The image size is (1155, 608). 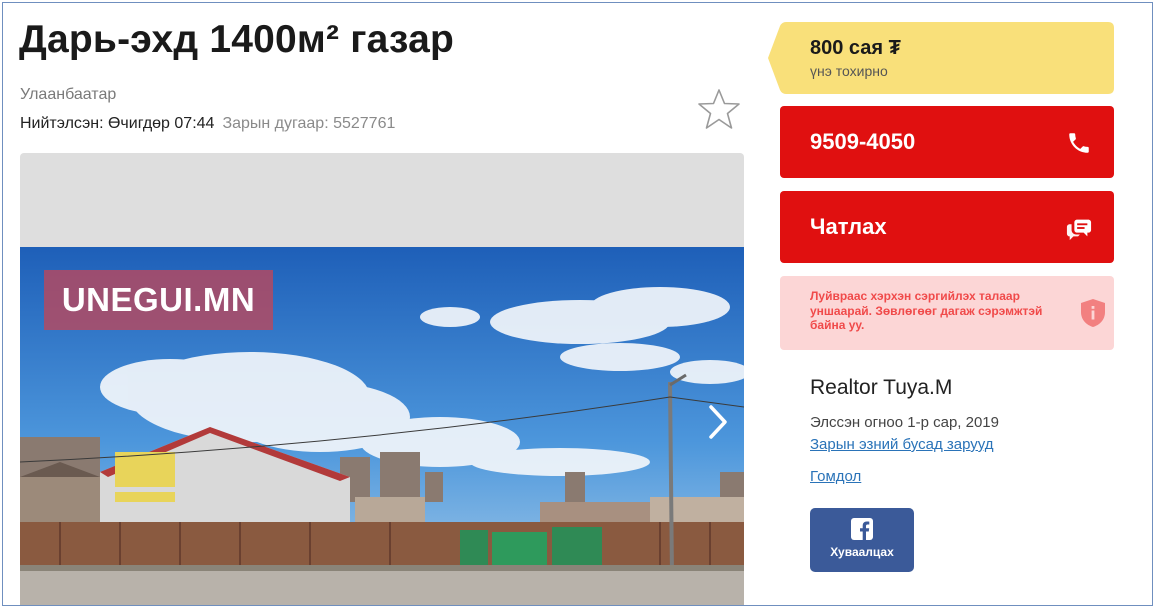 What do you see at coordinates (68, 94) in the screenshot?
I see `listing-city: Улаанбаатар` at bounding box center [68, 94].